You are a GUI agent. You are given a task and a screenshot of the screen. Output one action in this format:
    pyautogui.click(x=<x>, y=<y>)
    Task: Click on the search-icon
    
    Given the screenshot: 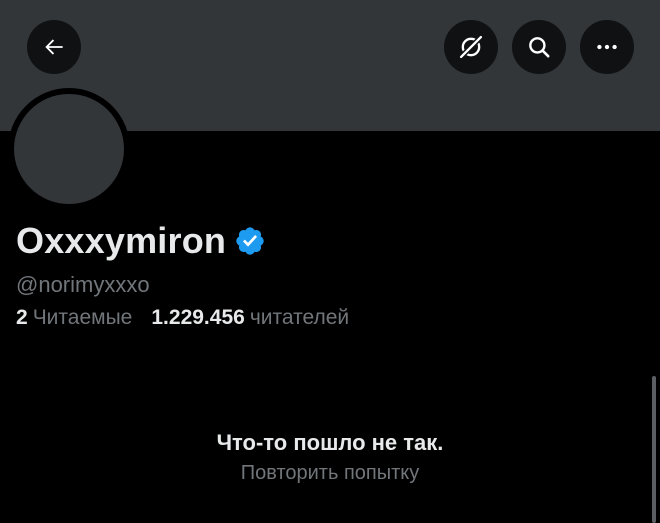 What is the action you would take?
    pyautogui.click(x=539, y=47)
    